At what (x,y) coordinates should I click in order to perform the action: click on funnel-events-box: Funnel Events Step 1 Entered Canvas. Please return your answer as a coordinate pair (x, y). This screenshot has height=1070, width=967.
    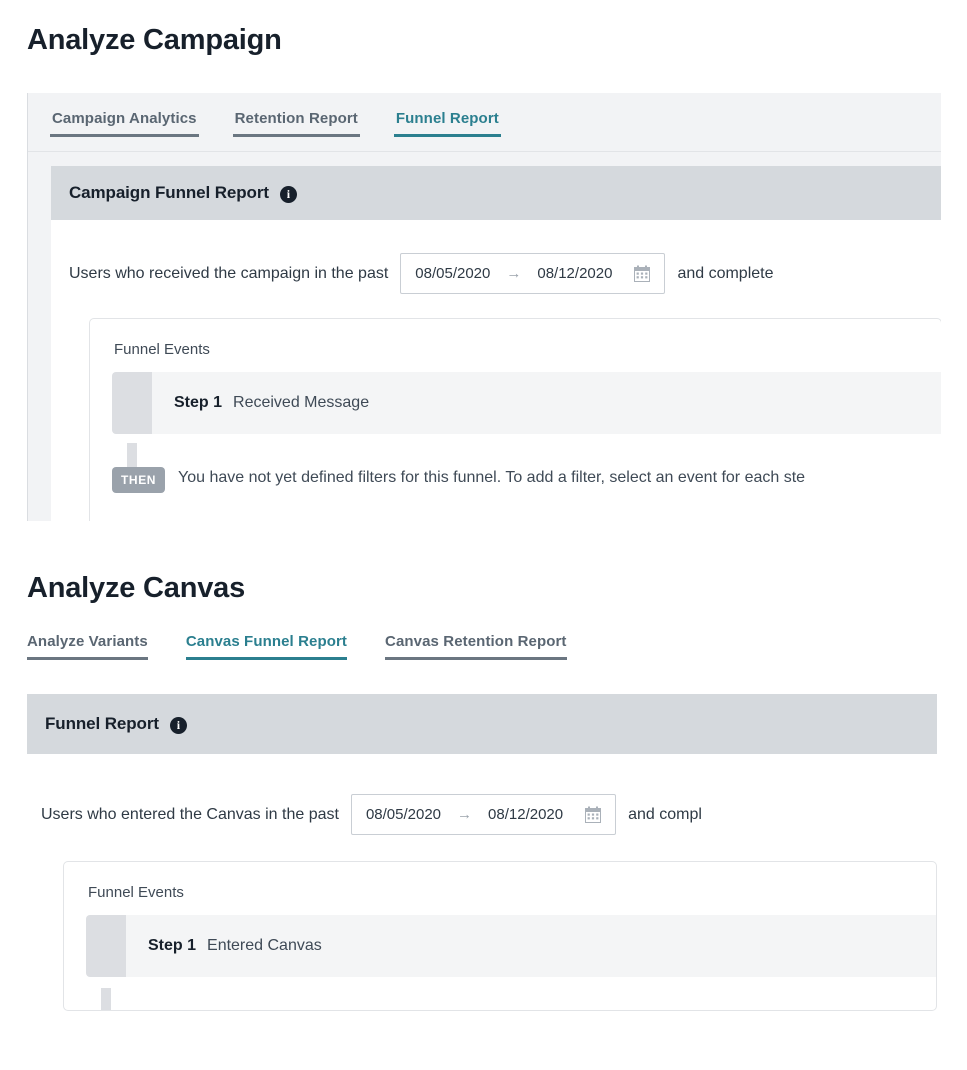
    Looking at the image, I should click on (500, 936).